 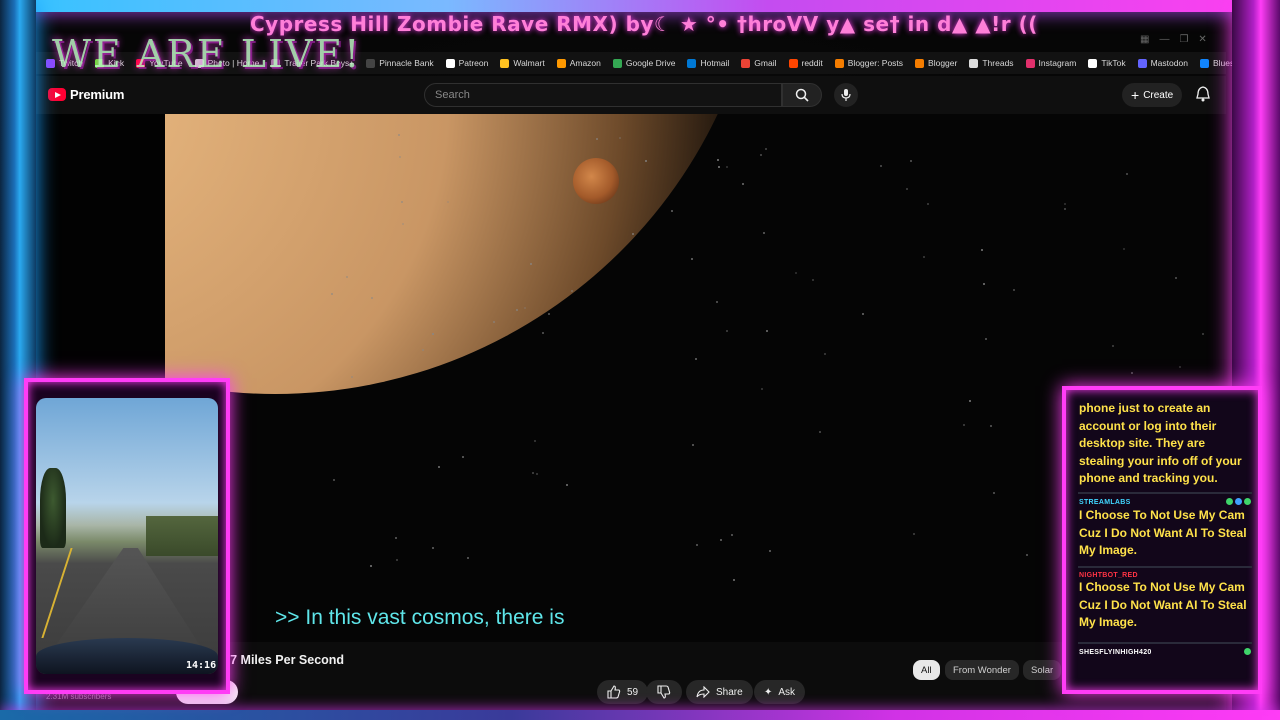 What do you see at coordinates (640, 715) in the screenshot?
I see `neon-frame-bottom` at bounding box center [640, 715].